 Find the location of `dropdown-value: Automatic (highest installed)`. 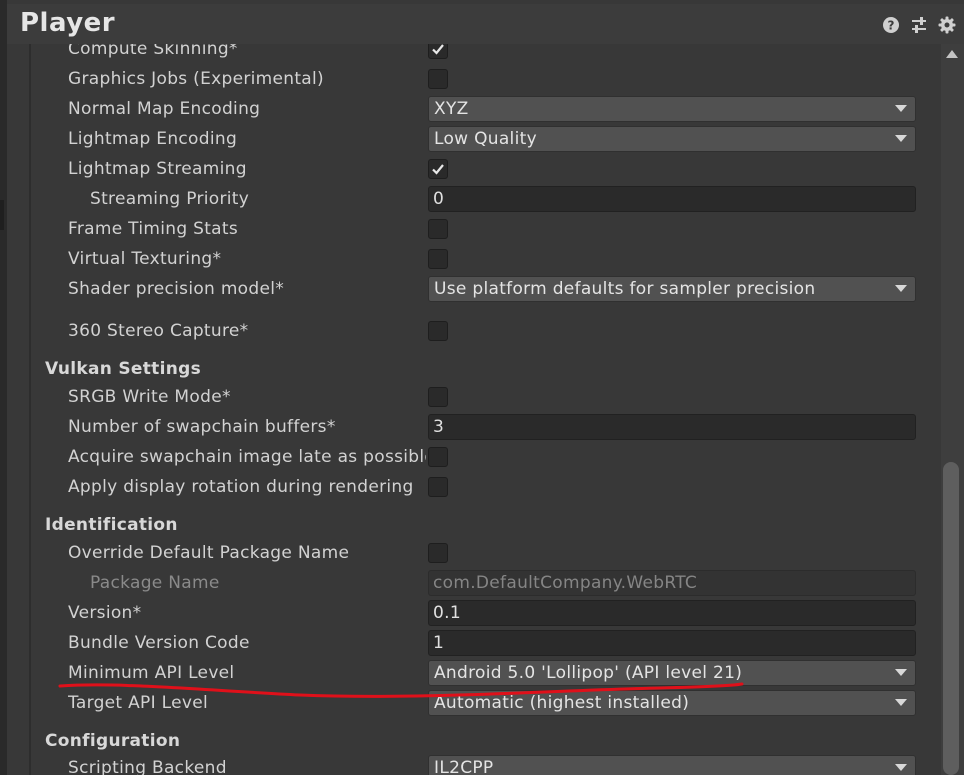

dropdown-value: Automatic (highest installed) is located at coordinates (562, 703).